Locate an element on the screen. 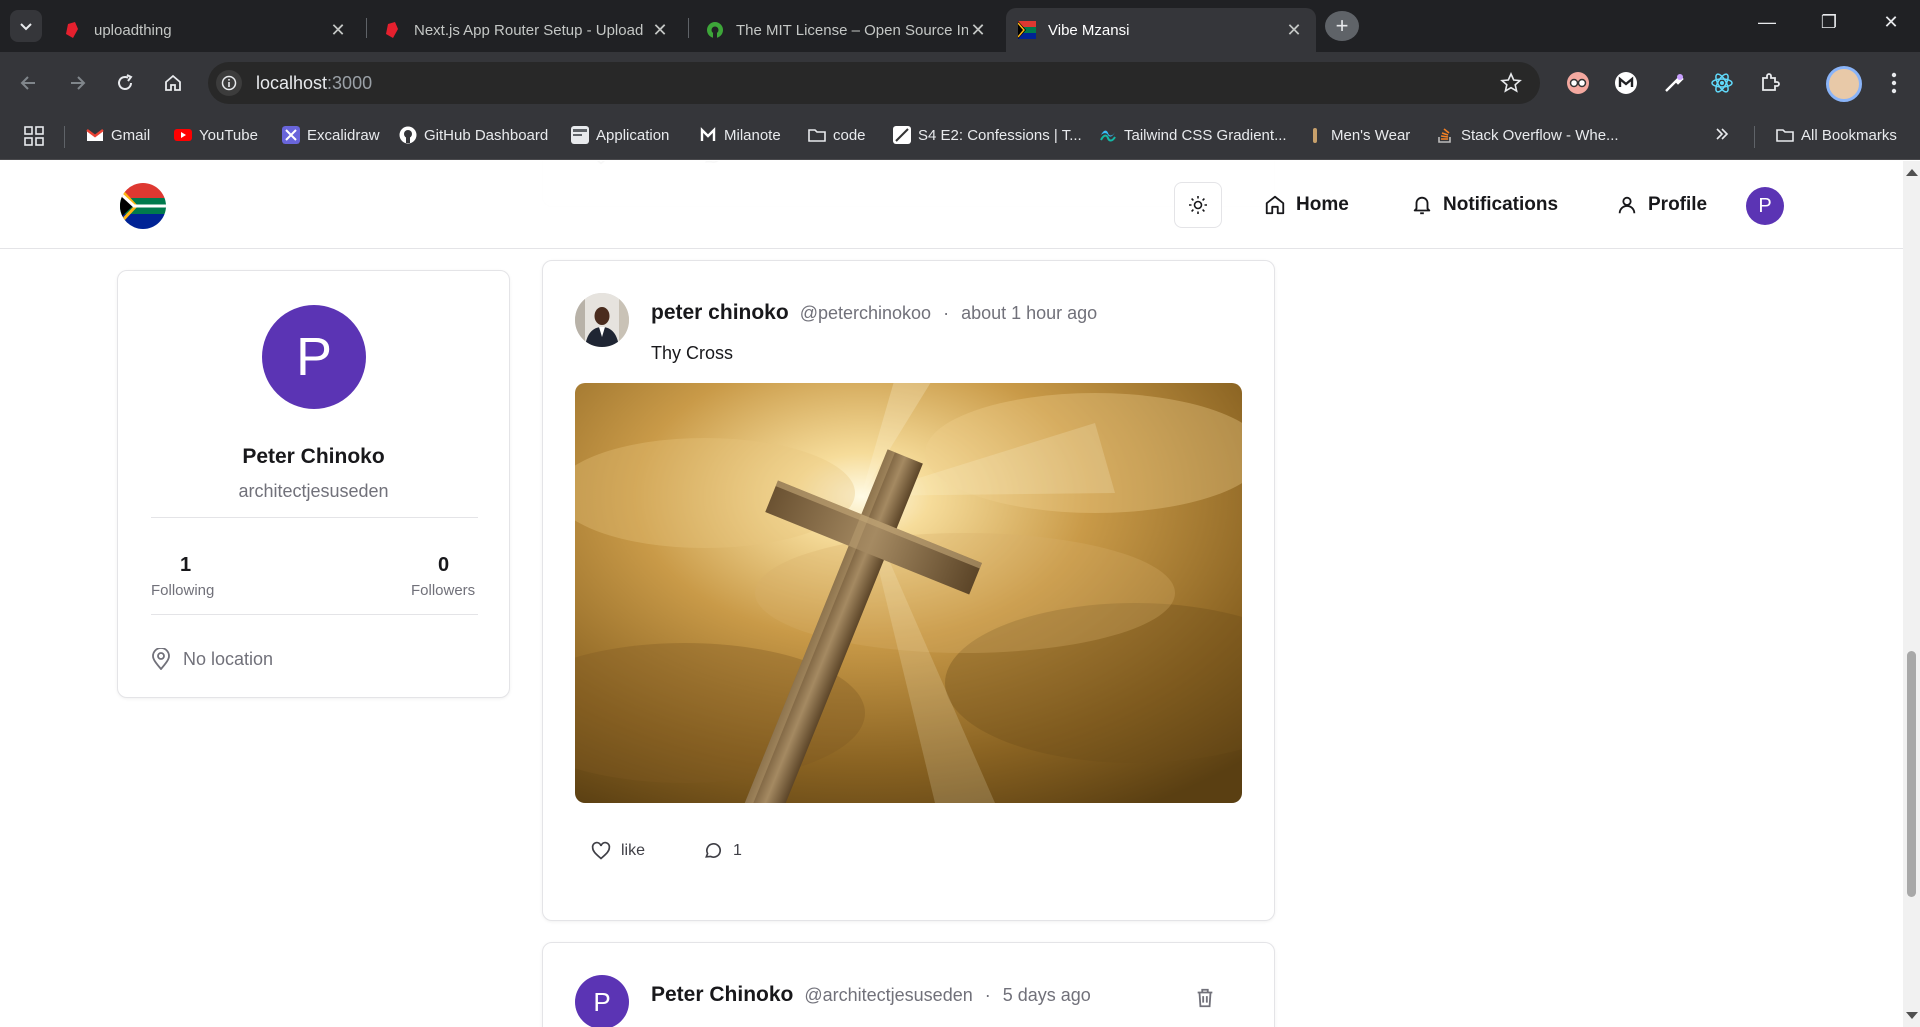 This screenshot has width=1920, height=1027. bookmark-star-icon is located at coordinates (1511, 83).